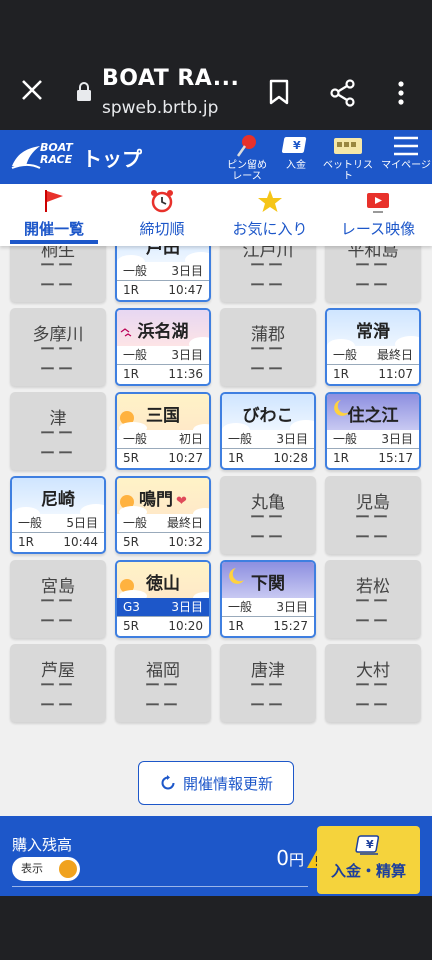 The height and width of the screenshot is (960, 432). What do you see at coordinates (163, 458) in the screenshot?
I see `next-race-row: 5R 10:27` at bounding box center [163, 458].